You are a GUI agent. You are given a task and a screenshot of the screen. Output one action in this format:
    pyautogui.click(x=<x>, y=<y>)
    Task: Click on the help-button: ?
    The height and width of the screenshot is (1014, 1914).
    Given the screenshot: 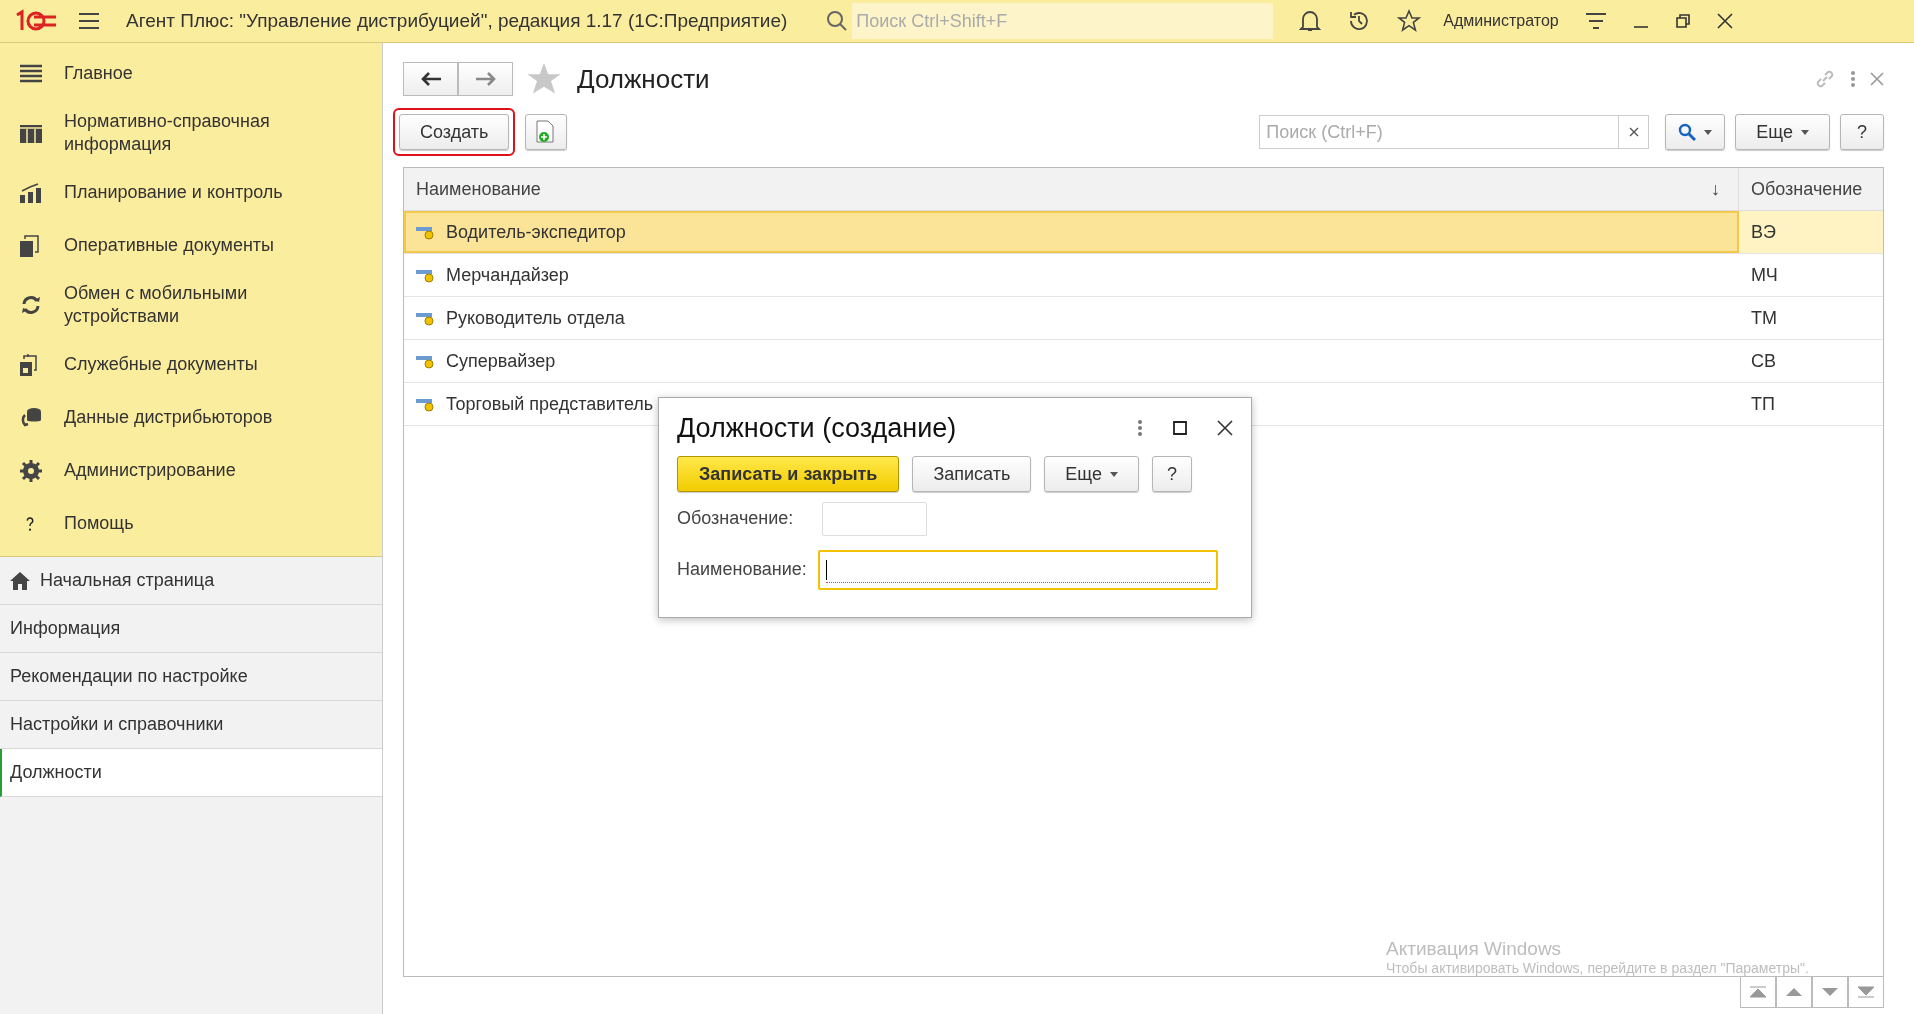 What is the action you would take?
    pyautogui.click(x=1862, y=132)
    